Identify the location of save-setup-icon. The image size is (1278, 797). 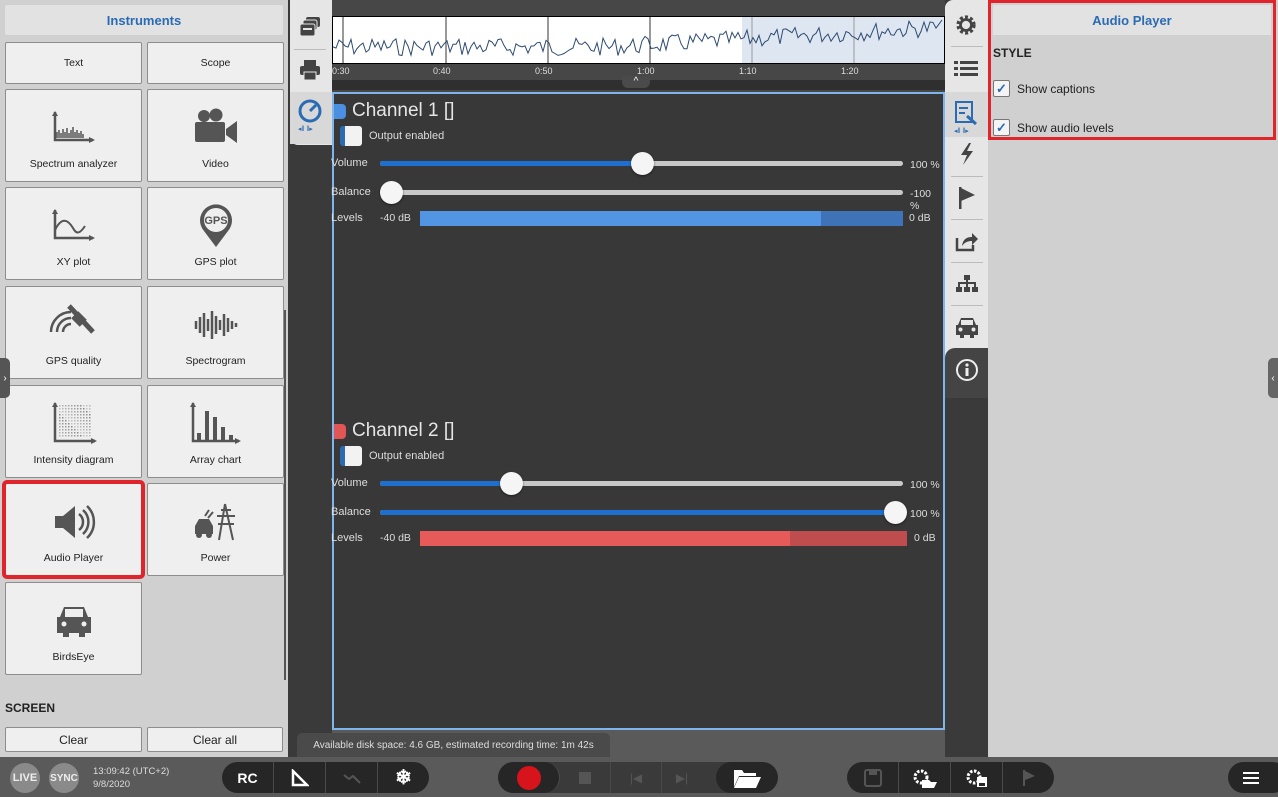
(977, 777).